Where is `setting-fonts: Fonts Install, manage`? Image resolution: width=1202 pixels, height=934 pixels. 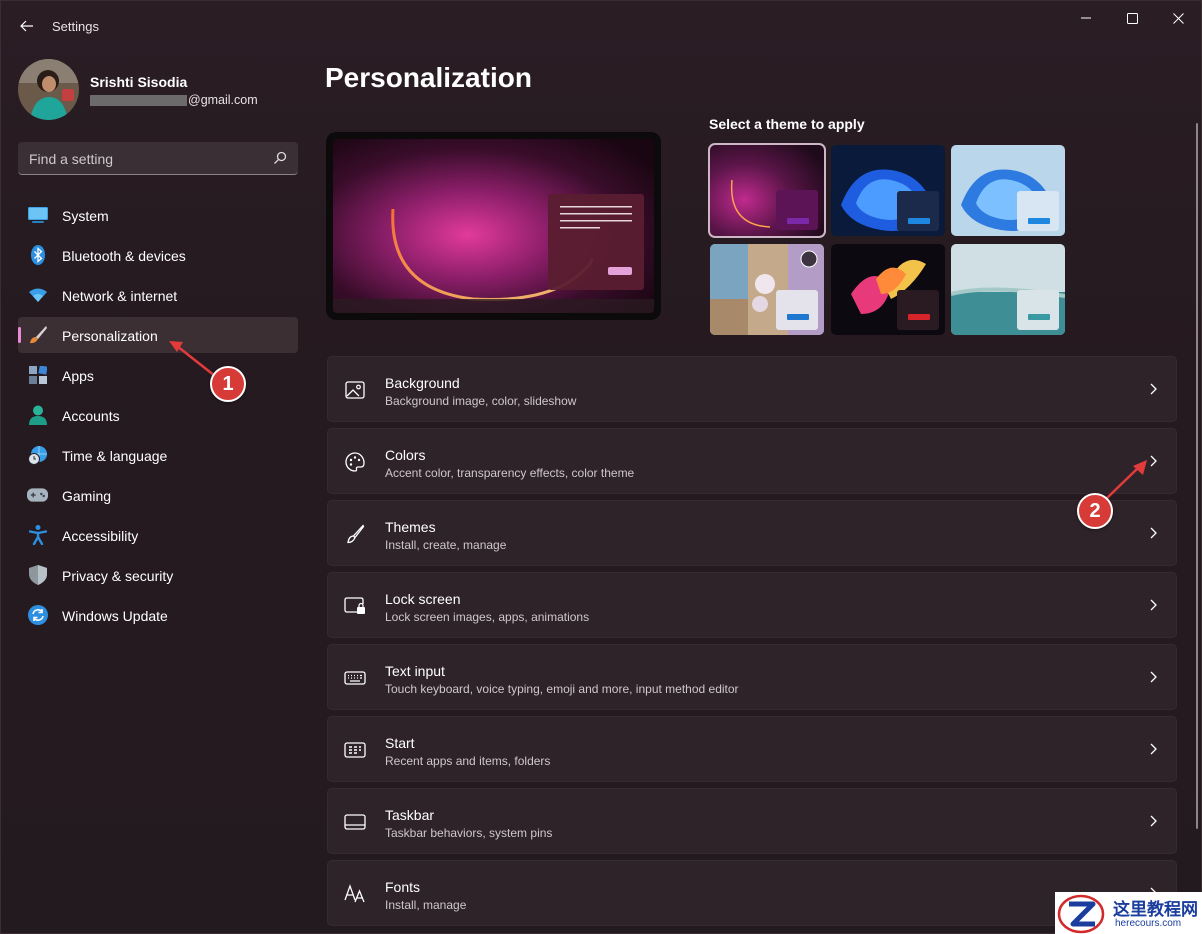 setting-fonts: Fonts Install, manage is located at coordinates (752, 893).